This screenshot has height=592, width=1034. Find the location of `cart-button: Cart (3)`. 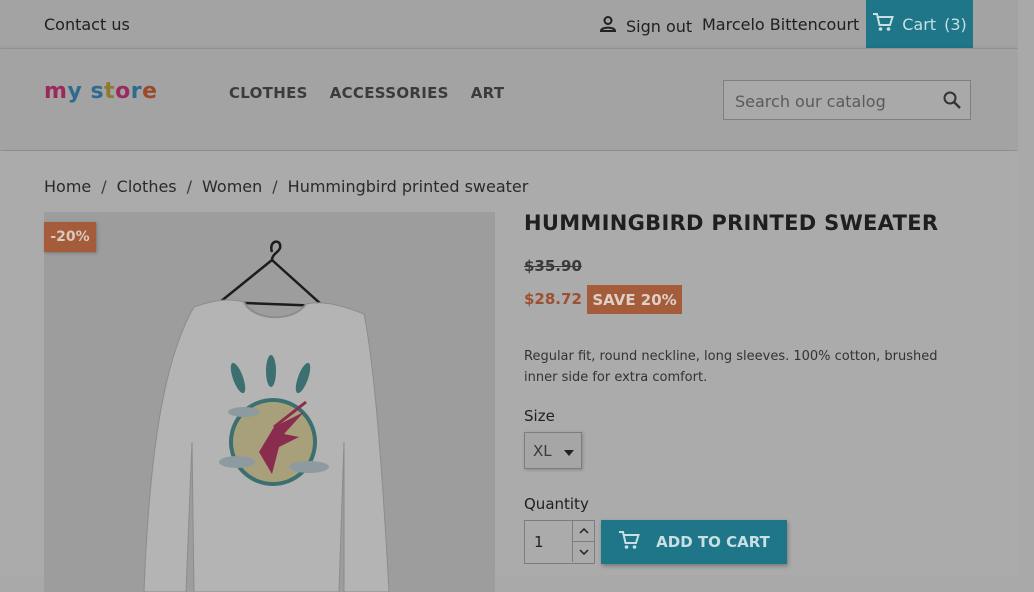

cart-button: Cart (3) is located at coordinates (919, 24).